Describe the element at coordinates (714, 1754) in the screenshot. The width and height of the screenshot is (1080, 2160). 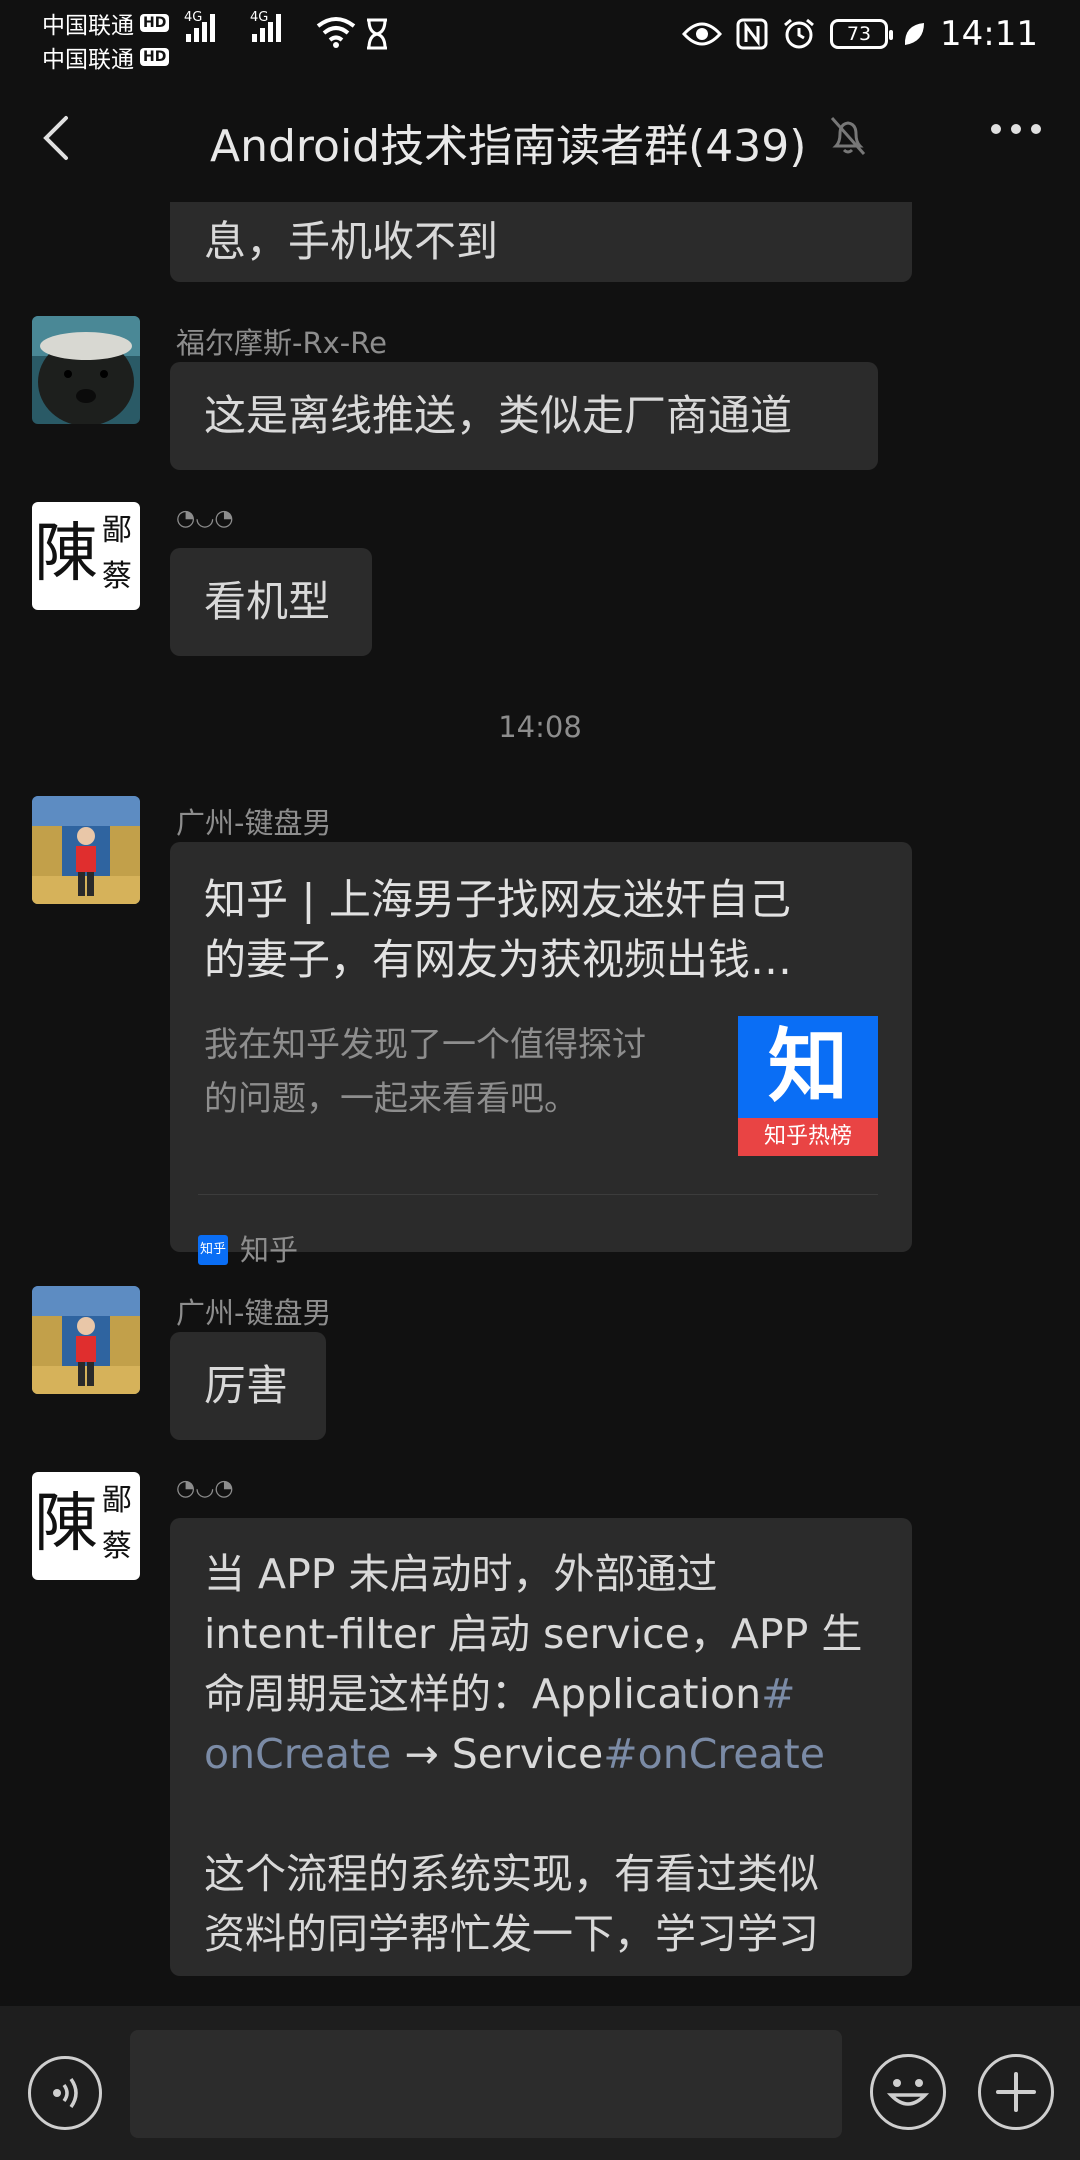
I see `hashtag-link: #onCreate` at that location.